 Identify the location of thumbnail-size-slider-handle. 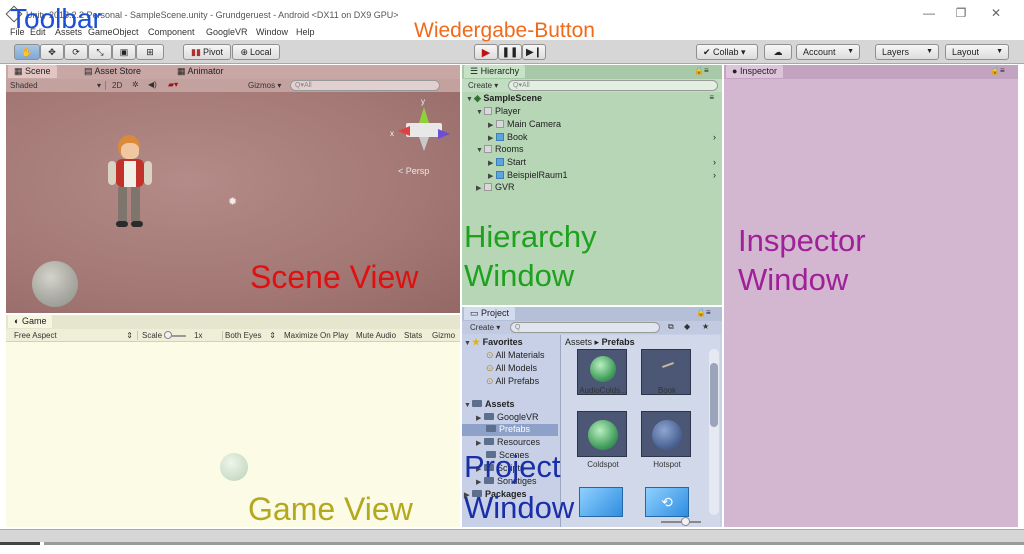
(685, 521).